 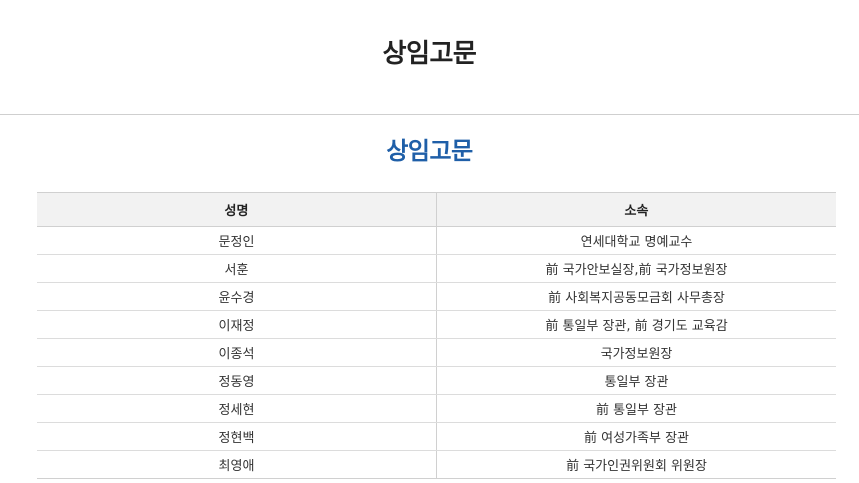 I want to click on table-row: 문정인 연세대학교 명예교수, so click(x=436, y=240).